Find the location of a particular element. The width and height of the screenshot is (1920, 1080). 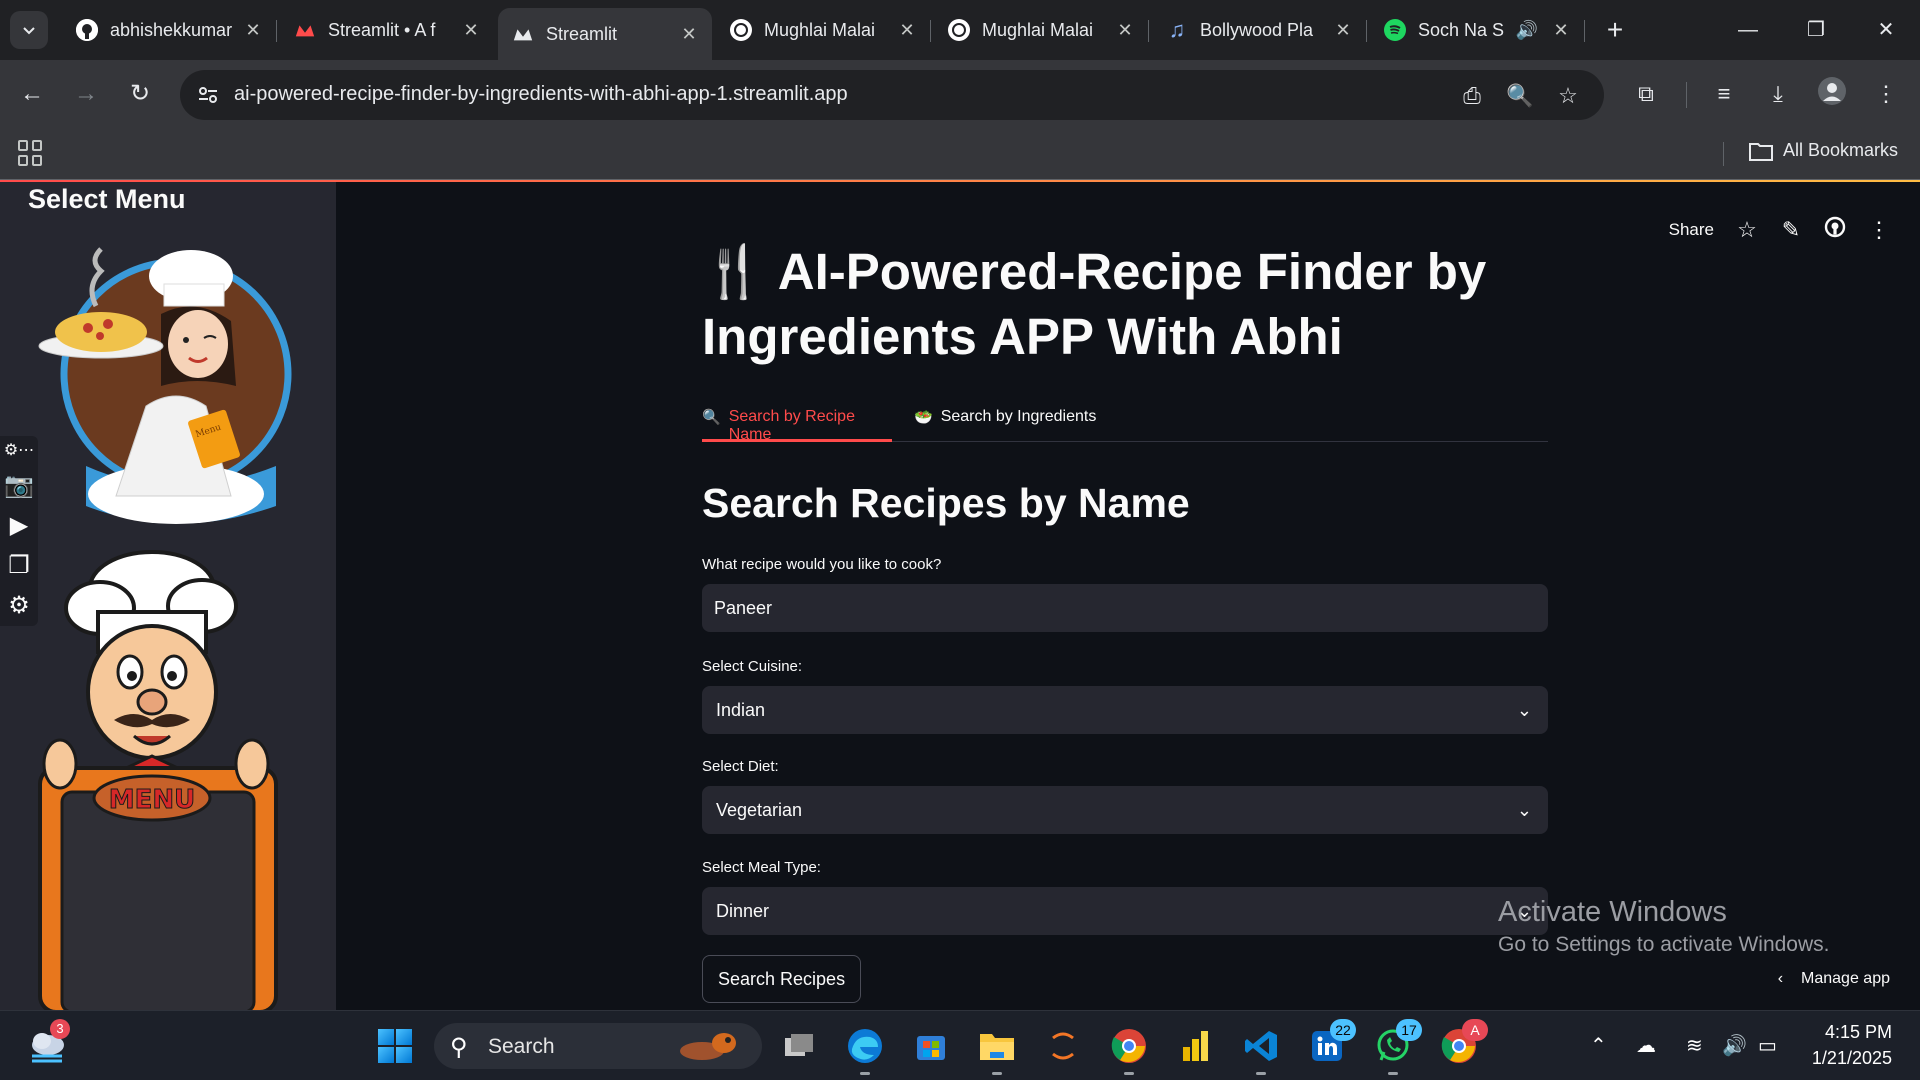

cuisine-field-label: Select Cuisine: is located at coordinates (752, 666).